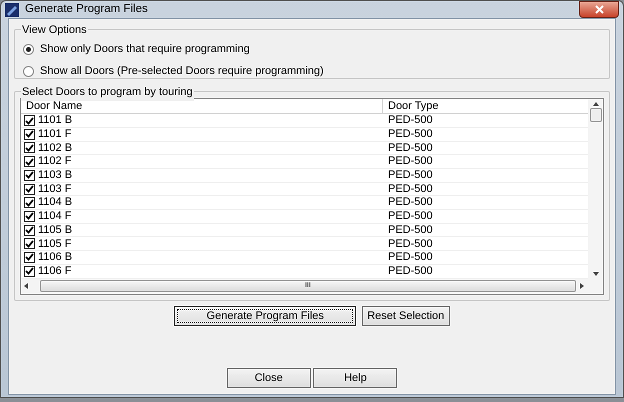 This screenshot has height=402, width=624. I want to click on door-name-cell-text: 1105 B, so click(55, 230).